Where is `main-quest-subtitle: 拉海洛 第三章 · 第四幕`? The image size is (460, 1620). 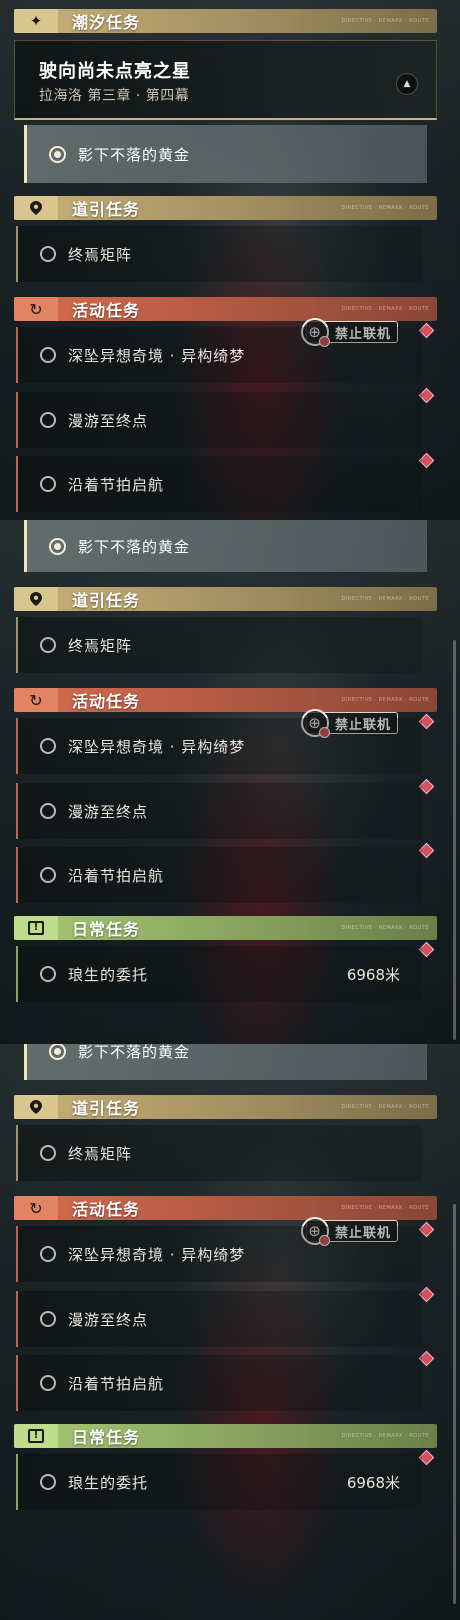 main-quest-subtitle: 拉海洛 第三章 · 第四幕 is located at coordinates (114, 96).